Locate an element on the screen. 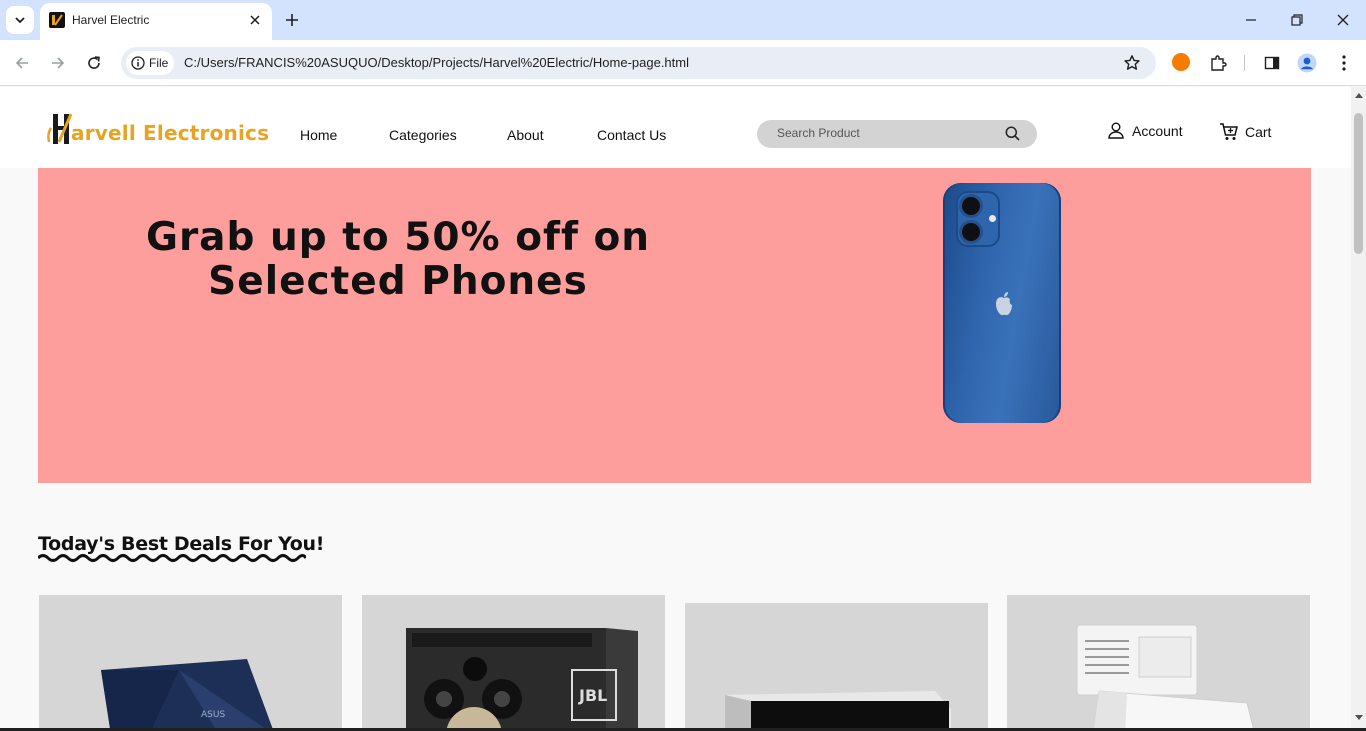 This screenshot has width=1366, height=731. tab-search-button is located at coordinates (20, 20).